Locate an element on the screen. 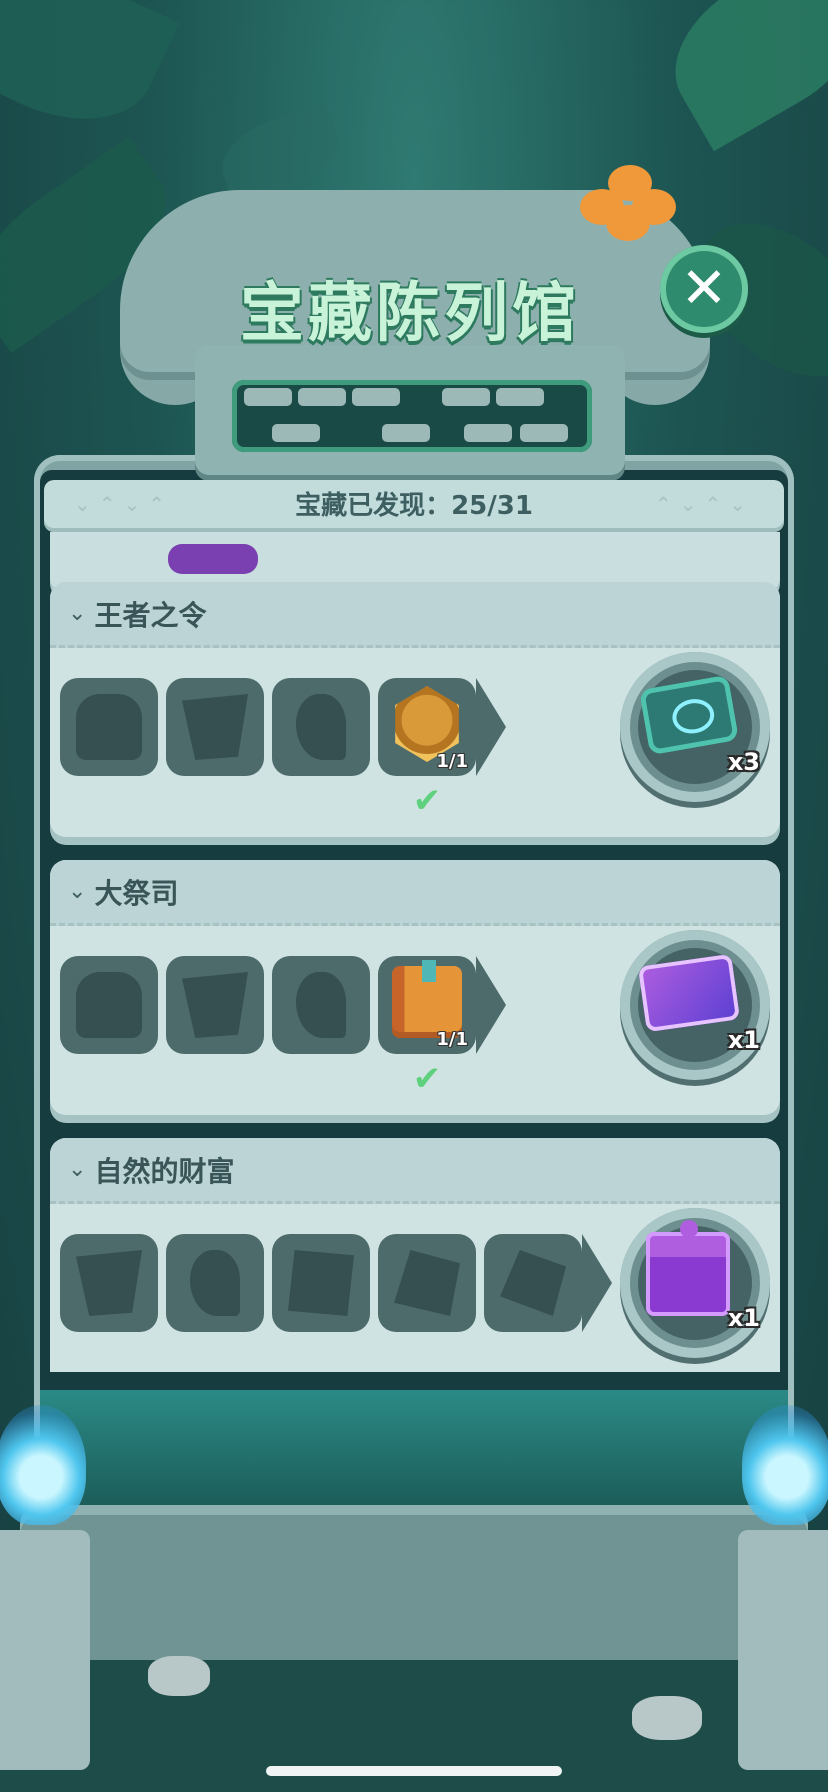 This screenshot has height=1792, width=828. close-icon: ✕ is located at coordinates (704, 288).